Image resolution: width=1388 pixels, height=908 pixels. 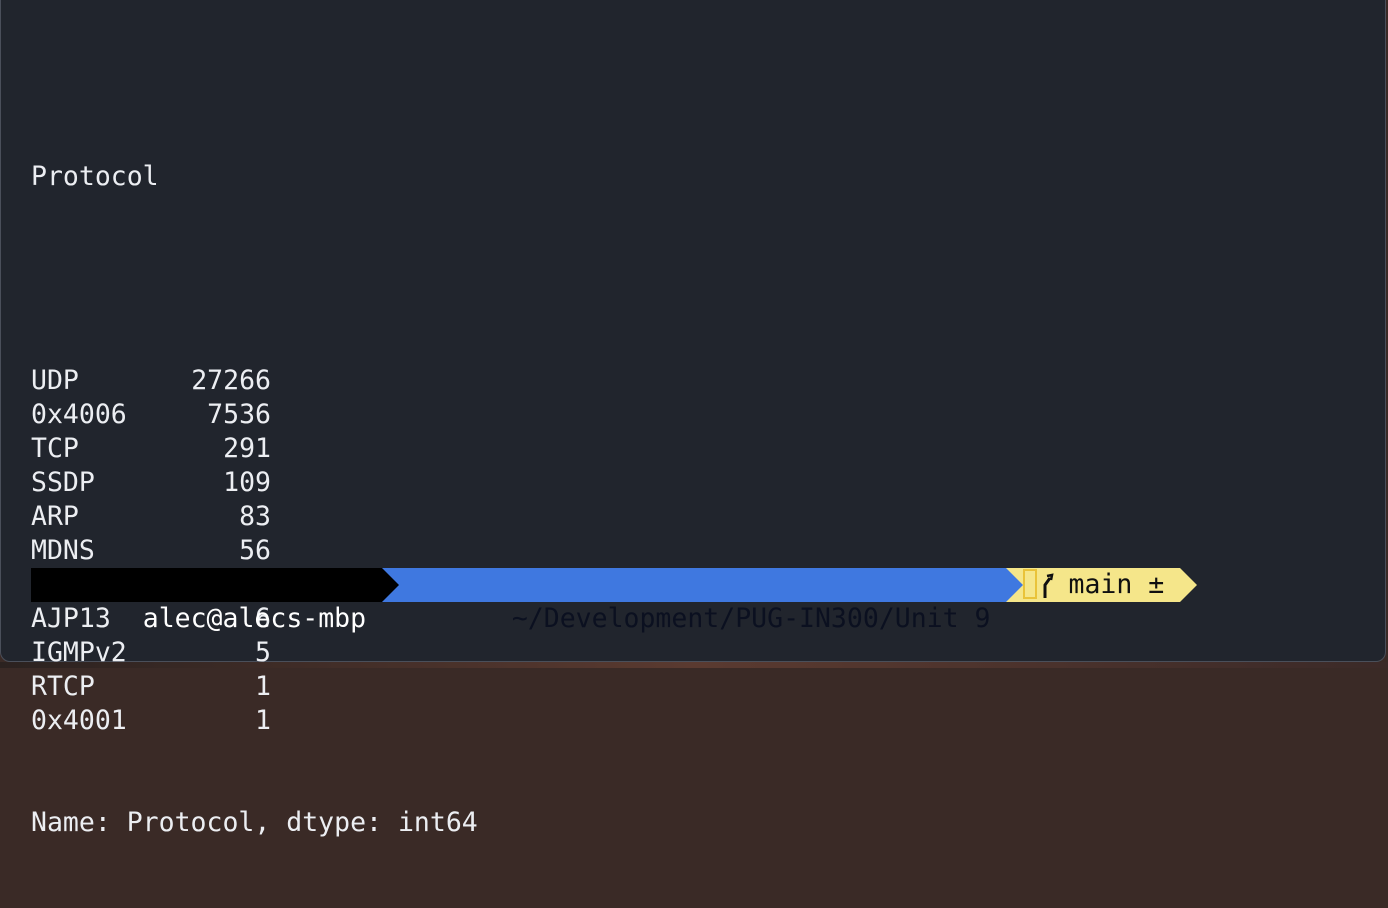 I want to click on prompt-user-host: alec@alecs-mbp, so click(x=254, y=618).